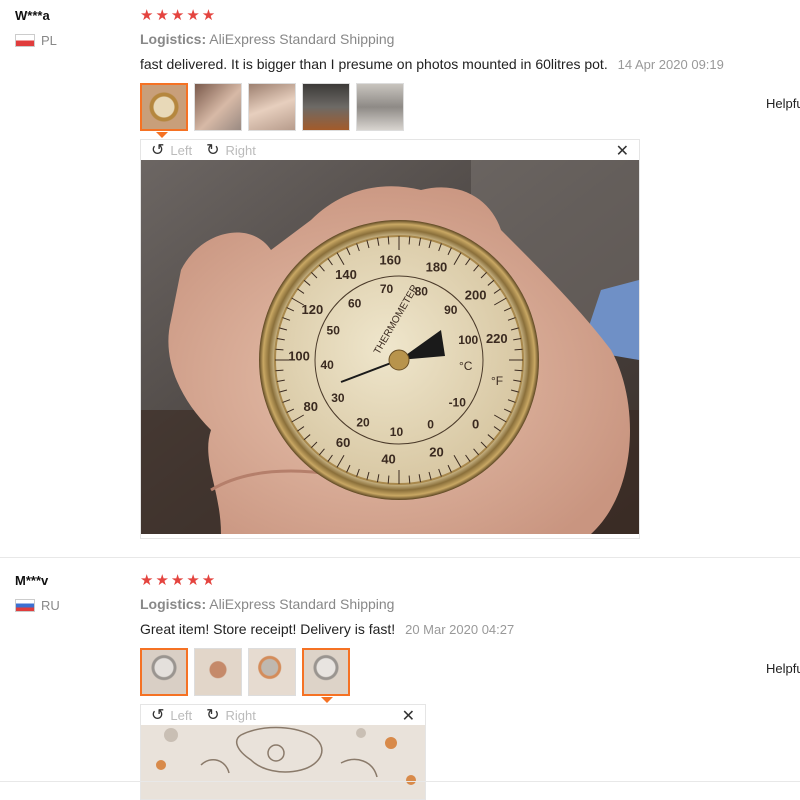 The width and height of the screenshot is (800, 800). What do you see at coordinates (497, 381) in the screenshot?
I see `thermometer-unit-f: °F` at bounding box center [497, 381].